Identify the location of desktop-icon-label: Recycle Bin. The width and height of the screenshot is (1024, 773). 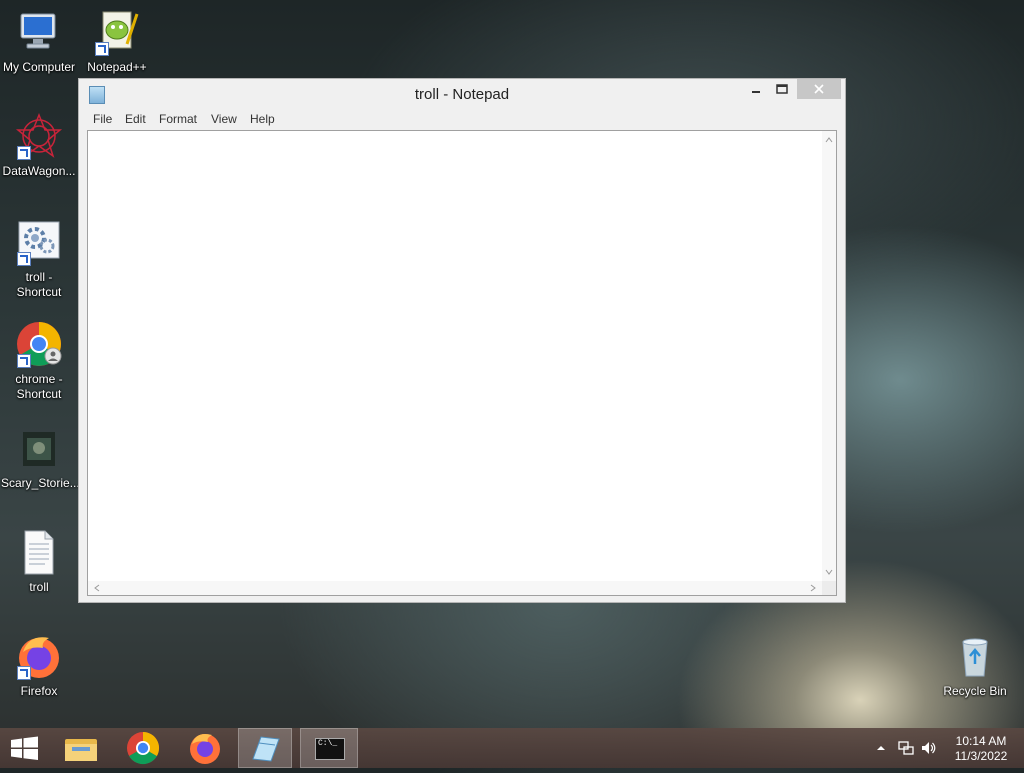
(975, 691).